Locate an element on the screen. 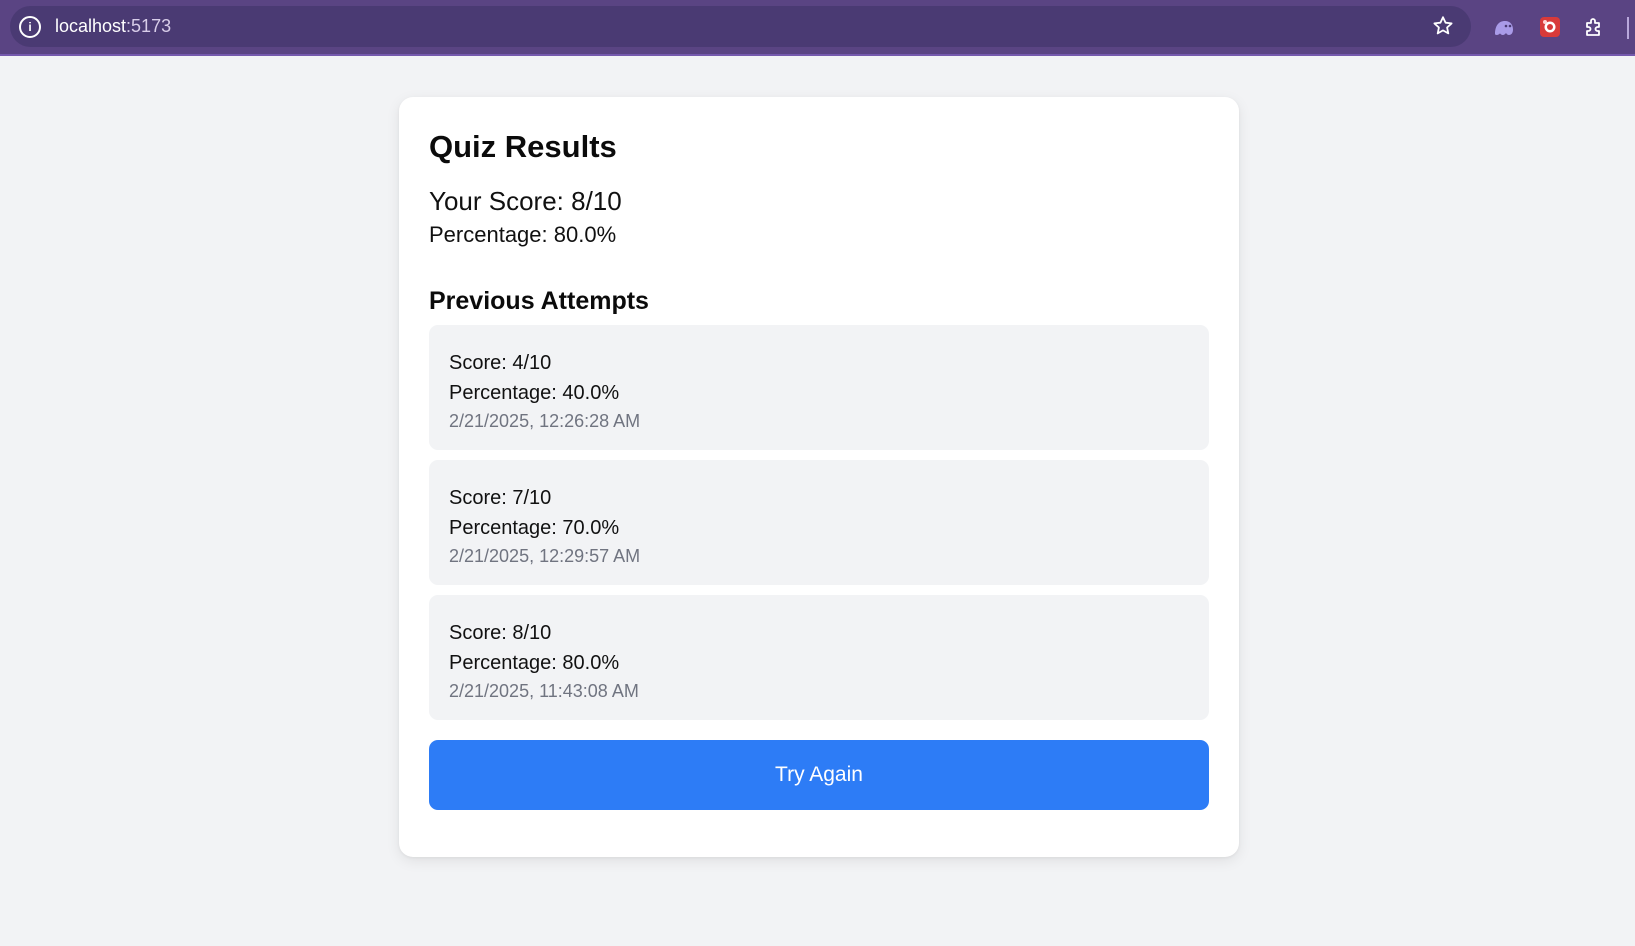 The image size is (1635, 946). ghost-extension-icon is located at coordinates (1504, 27).